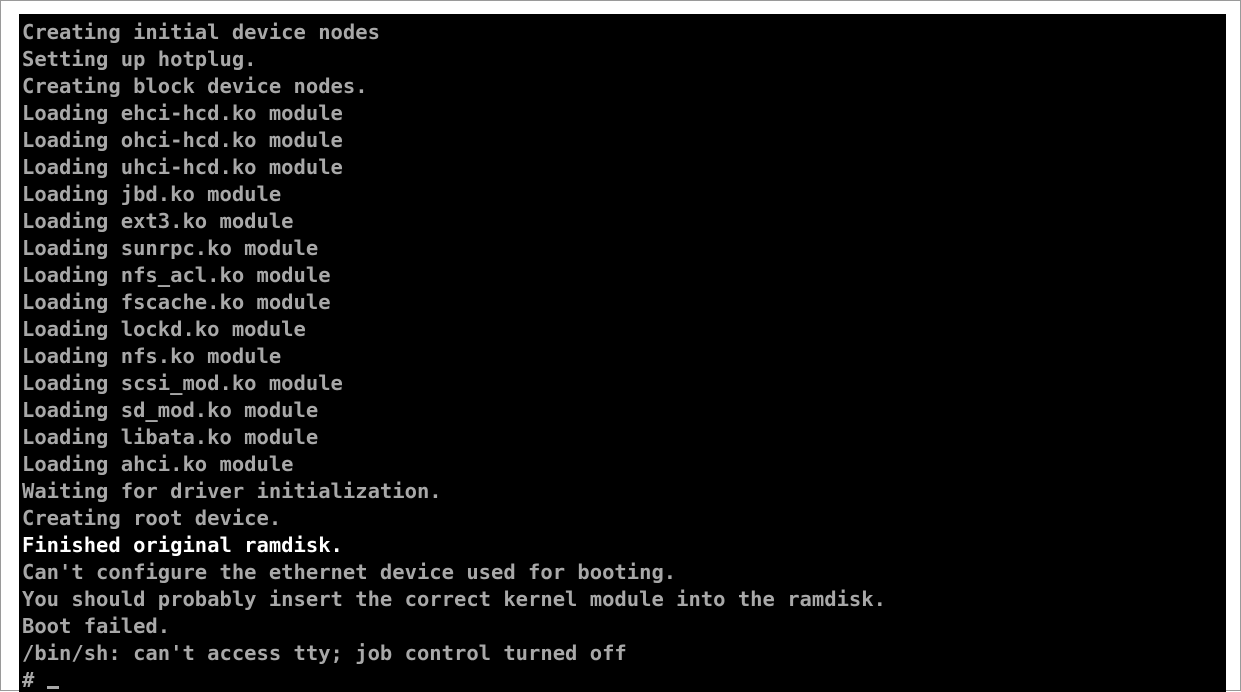  I want to click on console-line: Loading jbd.ko module, so click(152, 194).